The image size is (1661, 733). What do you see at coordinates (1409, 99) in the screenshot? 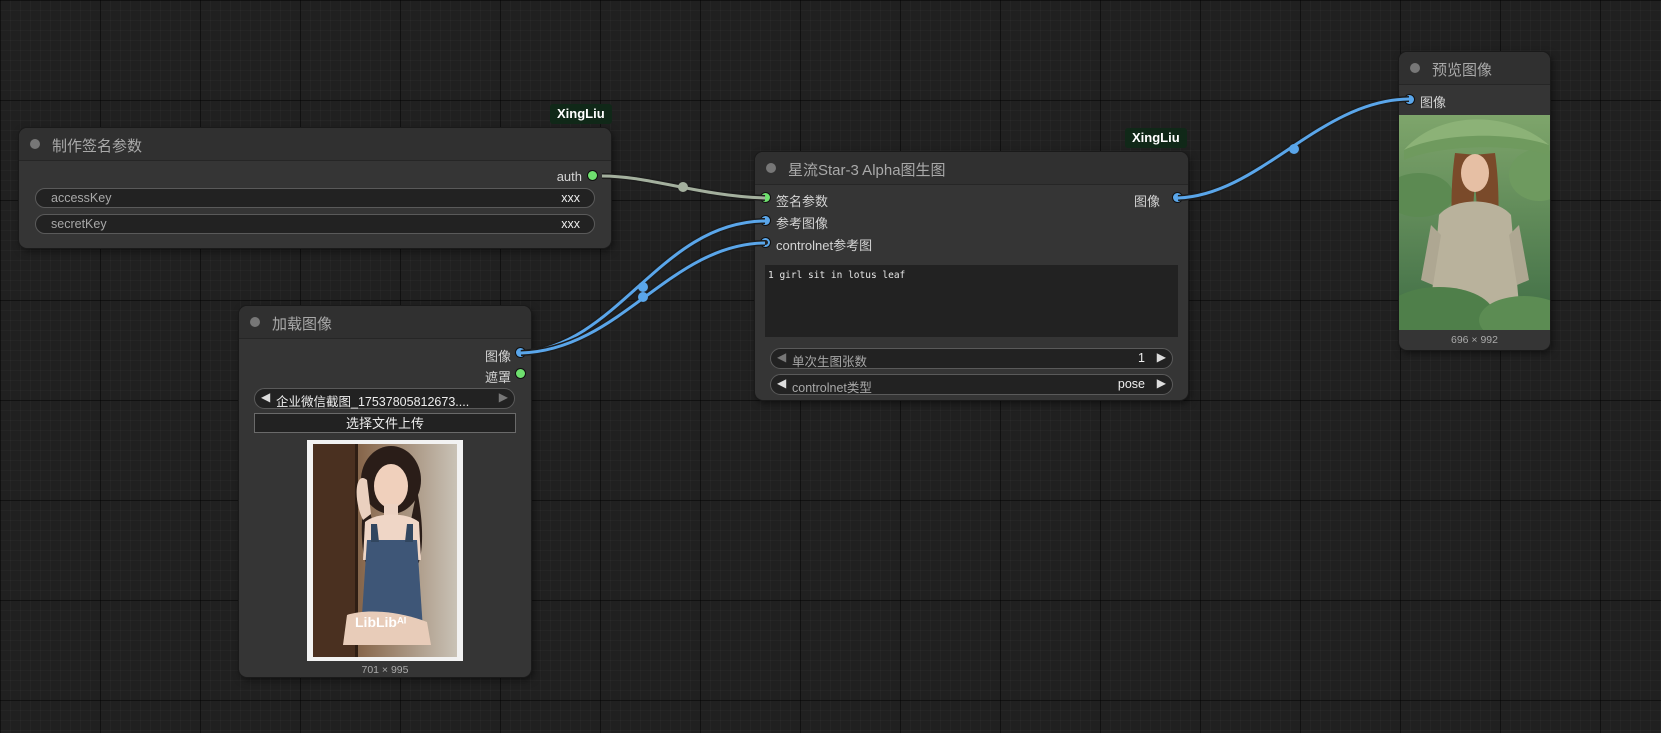
I see `input-slot-image` at bounding box center [1409, 99].